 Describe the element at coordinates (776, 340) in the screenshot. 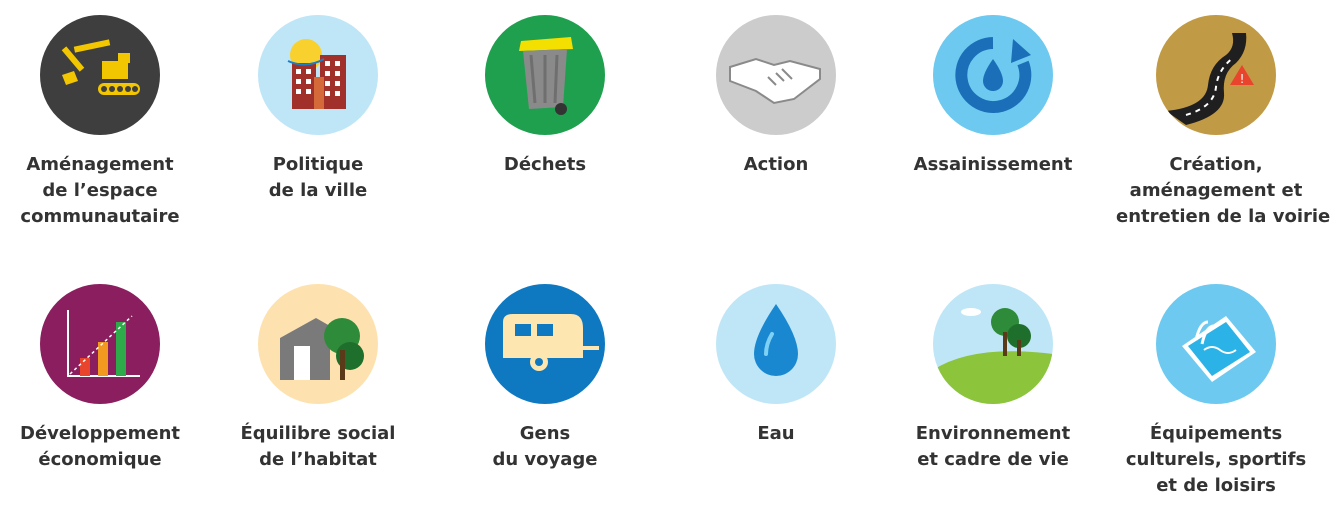

I see `water-drop-icon` at that location.